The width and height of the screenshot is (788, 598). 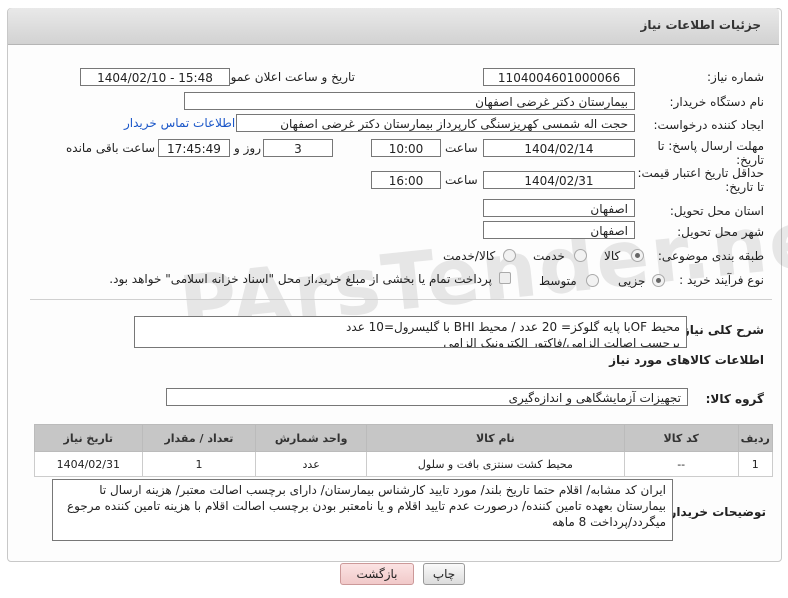 What do you see at coordinates (461, 148) in the screenshot?
I see `deadline-time-label: ساعت` at bounding box center [461, 148].